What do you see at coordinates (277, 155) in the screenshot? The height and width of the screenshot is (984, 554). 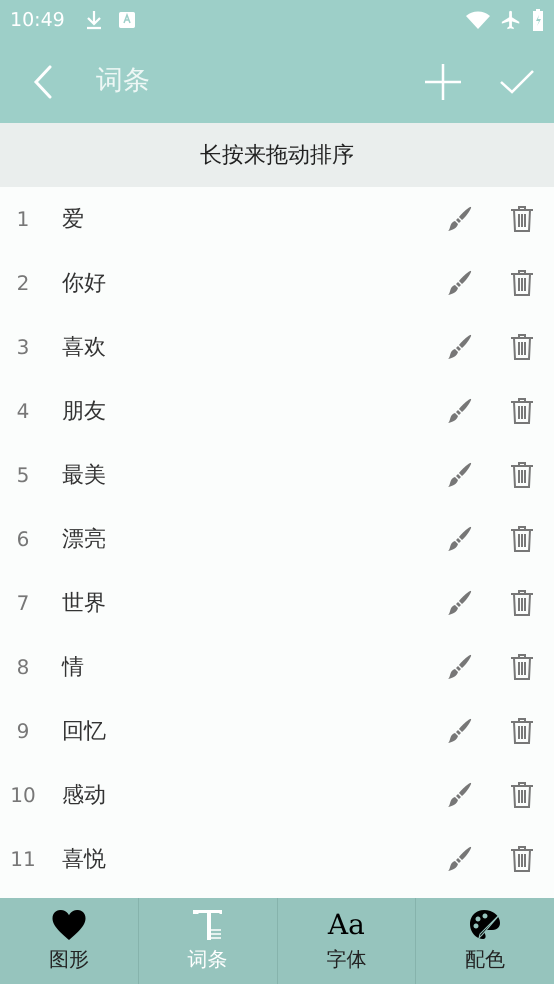 I see `hint-bar: 长按来拖动排序` at bounding box center [277, 155].